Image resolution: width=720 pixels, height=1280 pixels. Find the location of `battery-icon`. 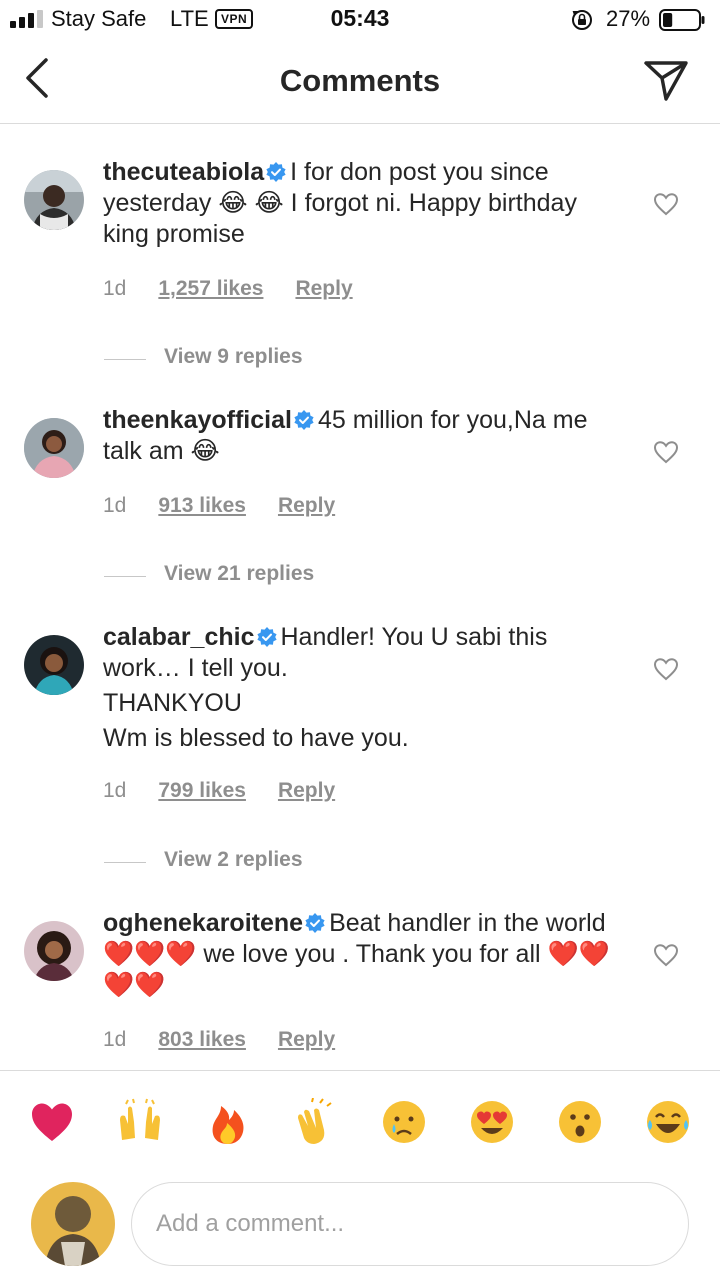

battery-icon is located at coordinates (682, 20).